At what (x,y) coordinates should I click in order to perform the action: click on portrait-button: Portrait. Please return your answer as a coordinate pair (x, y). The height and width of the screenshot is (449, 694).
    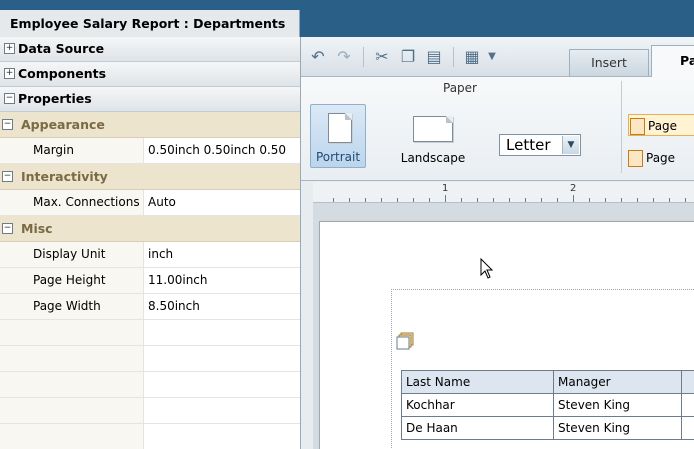
    Looking at the image, I should click on (338, 136).